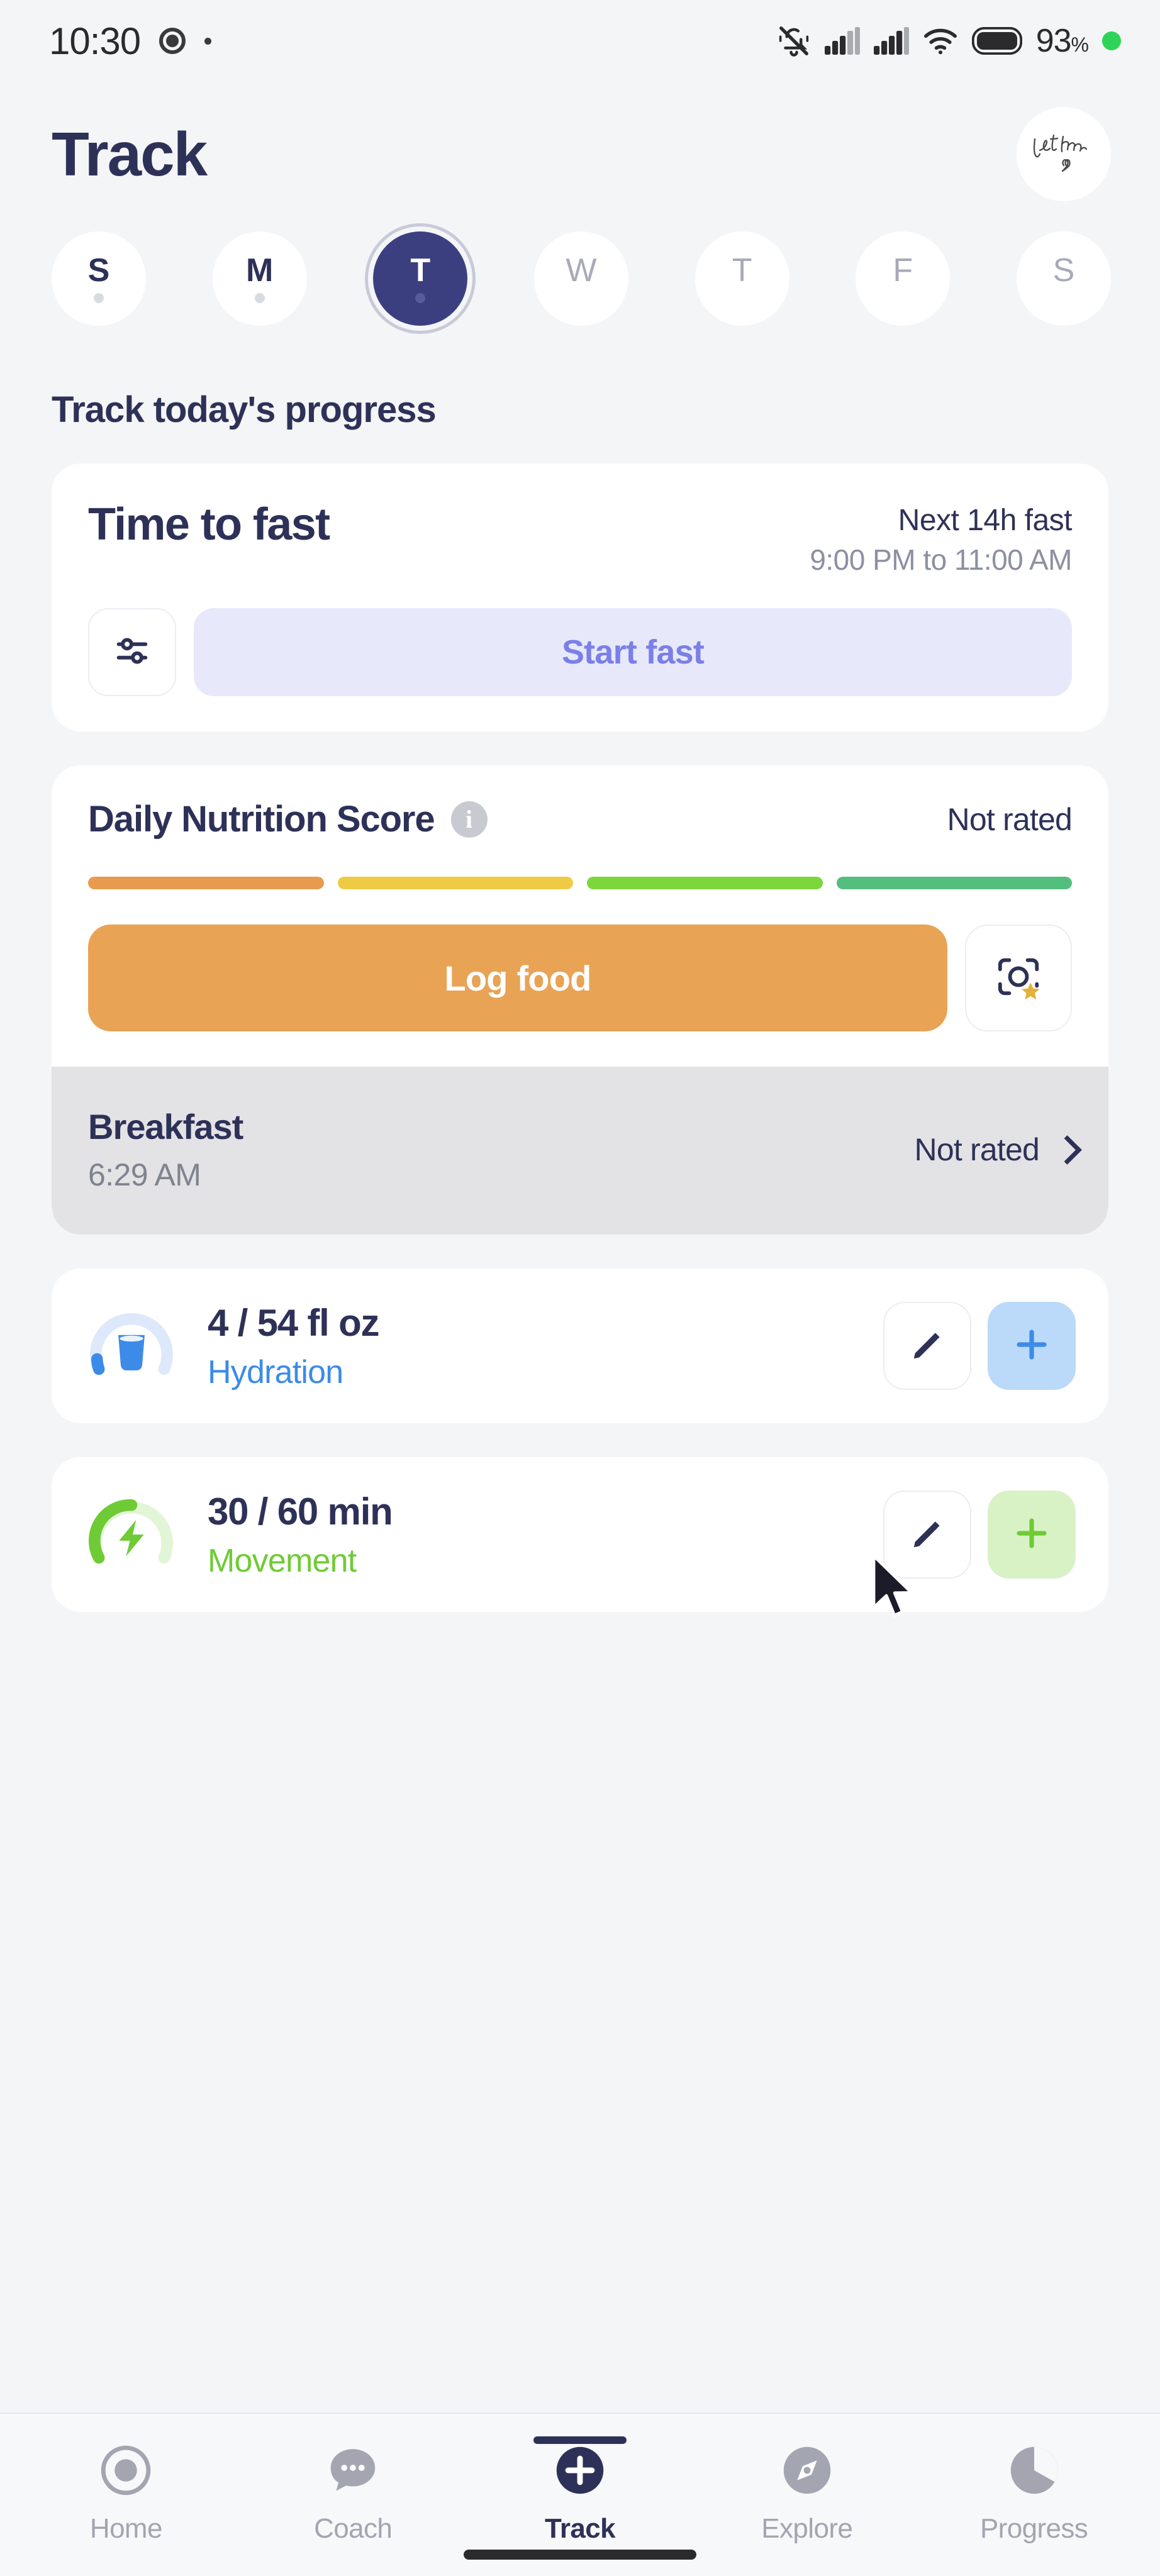  What do you see at coordinates (469, 819) in the screenshot?
I see `info-icon: i` at bounding box center [469, 819].